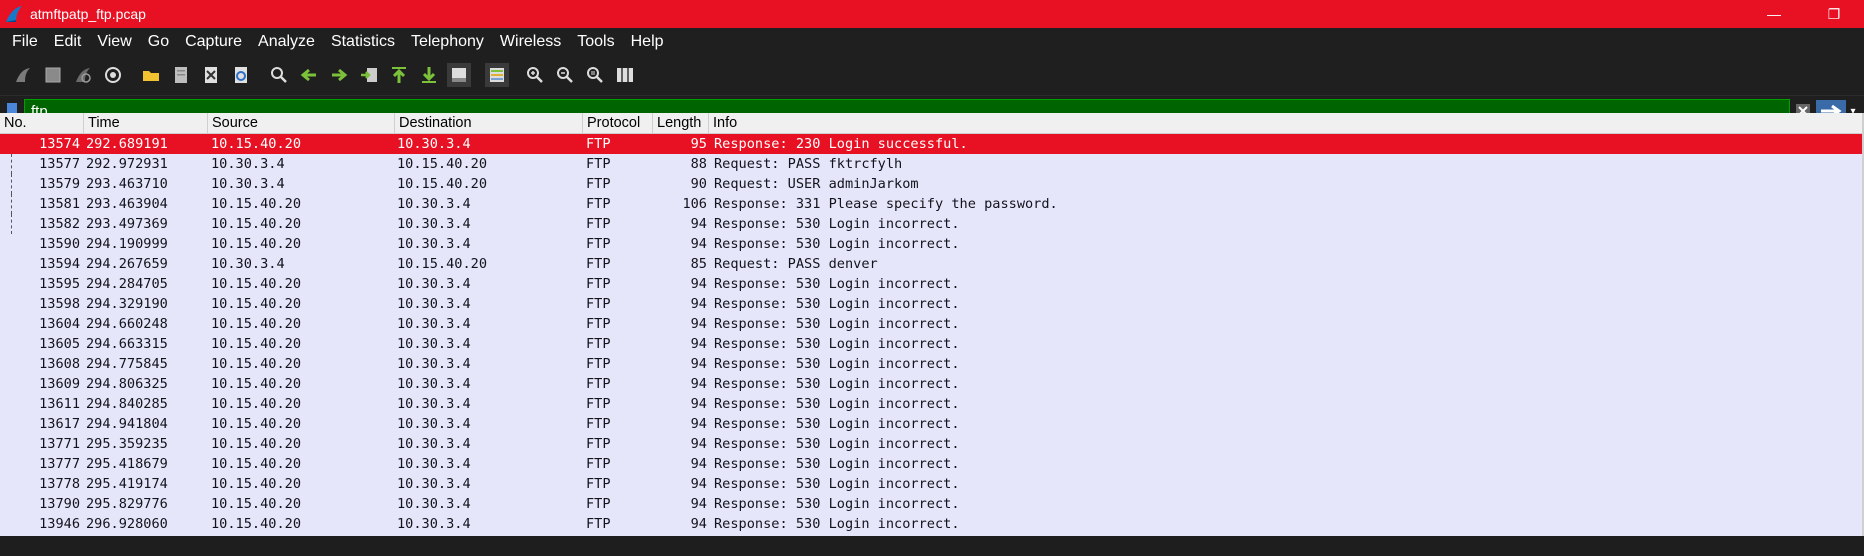  I want to click on menu-help: Help, so click(647, 41).